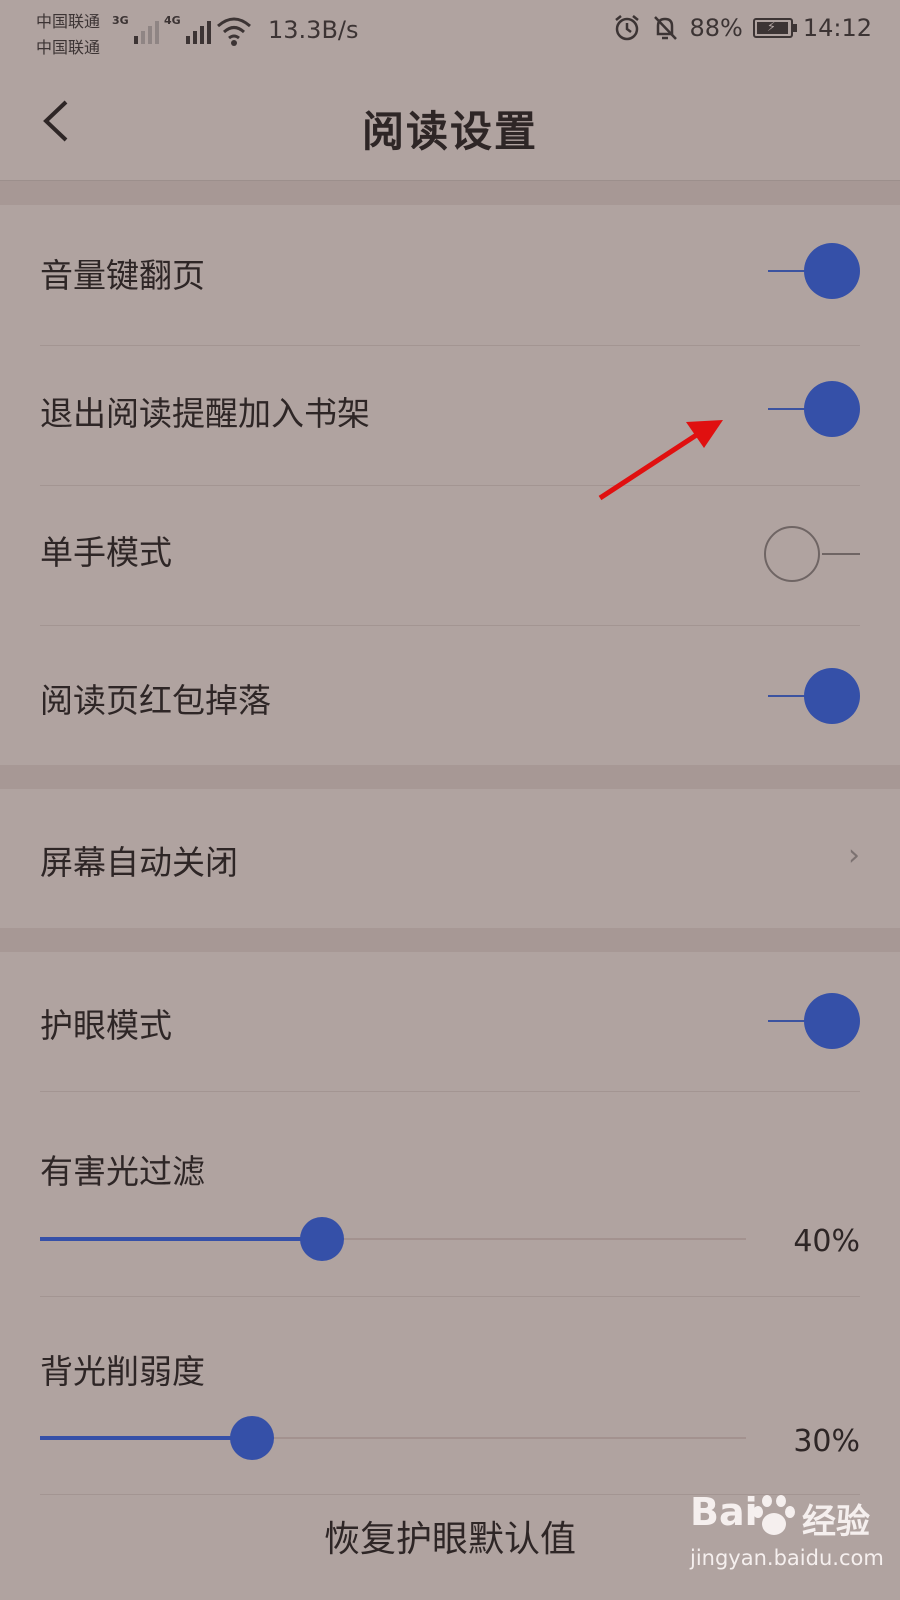  I want to click on one-hand-mode-toggle, so click(812, 554).